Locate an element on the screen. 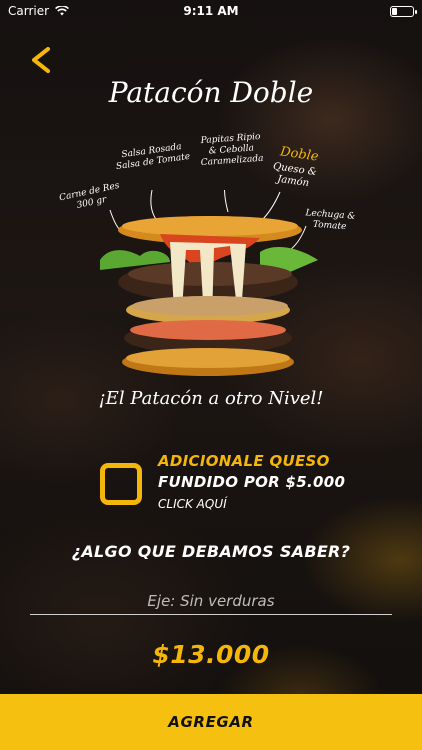 The width and height of the screenshot is (422, 750). clock: 9:11 AM is located at coordinates (211, 11).